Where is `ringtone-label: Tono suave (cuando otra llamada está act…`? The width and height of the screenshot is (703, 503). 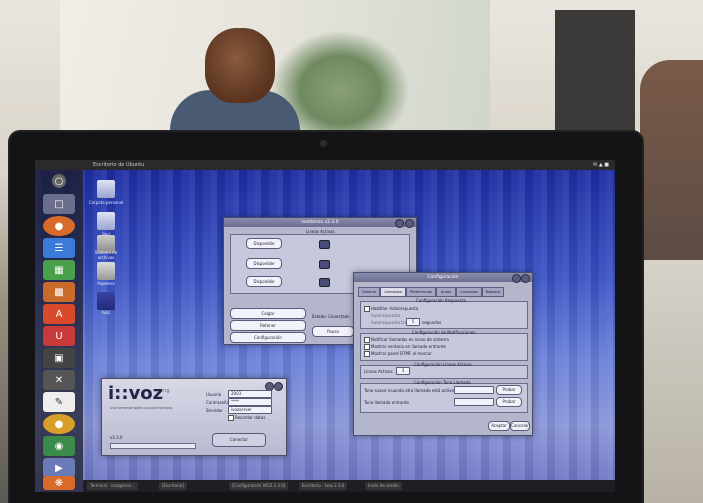
ringtone-label: Tono suave (cuando otra llamada está act… is located at coordinates (410, 390).